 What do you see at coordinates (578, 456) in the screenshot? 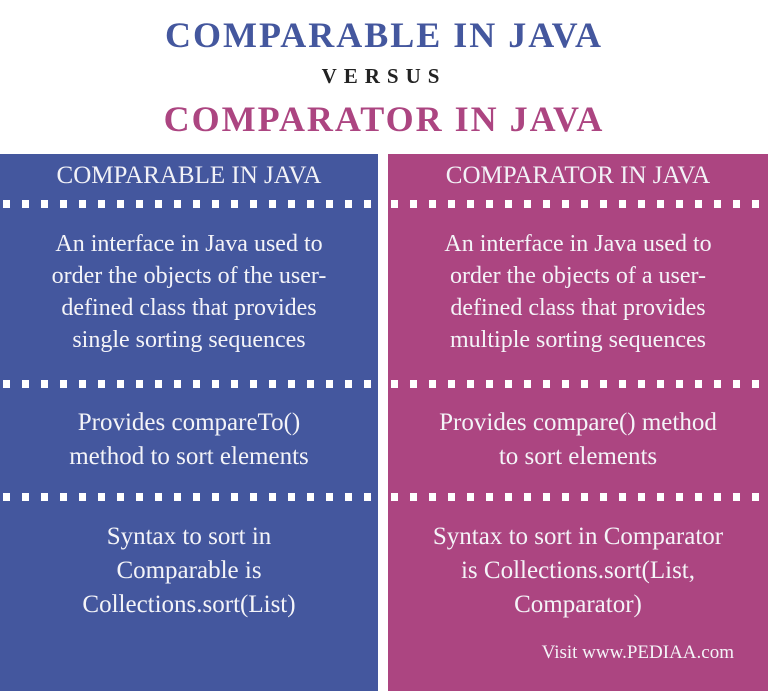
I see `text-line: to sort elements` at bounding box center [578, 456].